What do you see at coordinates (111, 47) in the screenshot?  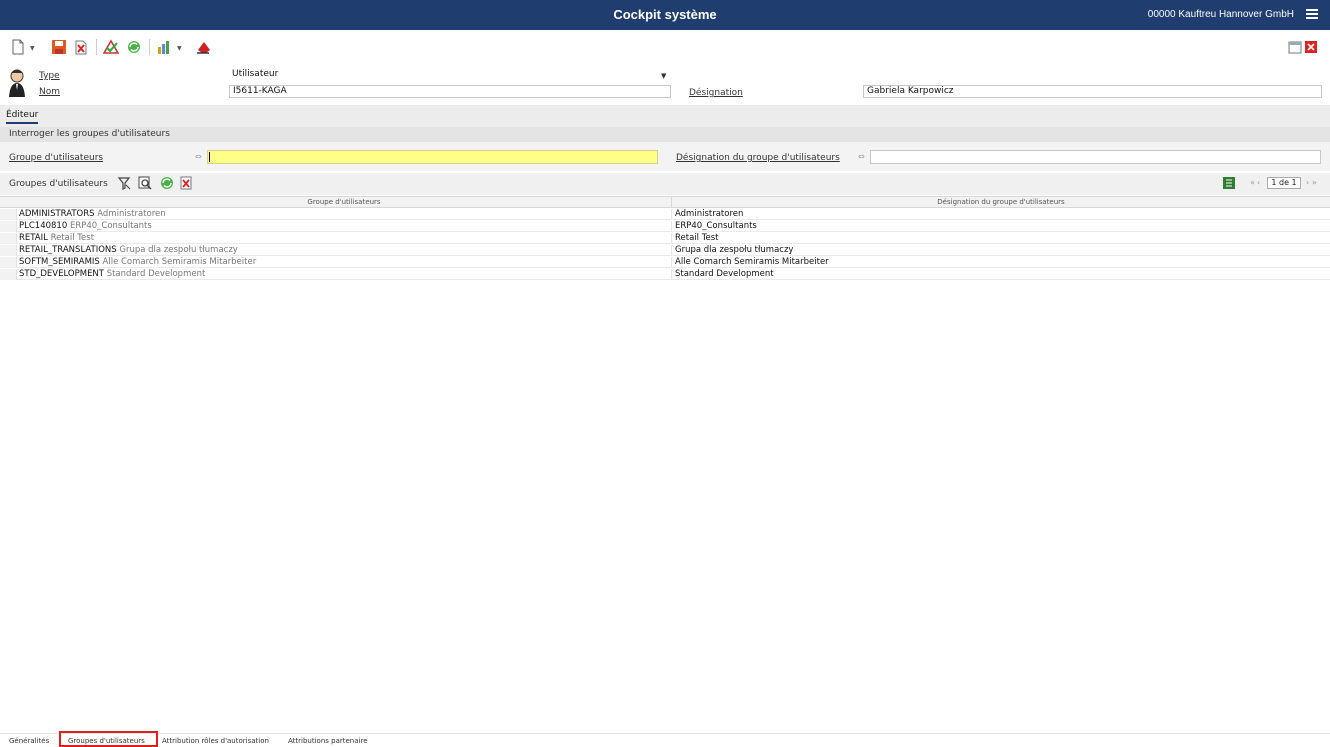 I see `validate-icon` at bounding box center [111, 47].